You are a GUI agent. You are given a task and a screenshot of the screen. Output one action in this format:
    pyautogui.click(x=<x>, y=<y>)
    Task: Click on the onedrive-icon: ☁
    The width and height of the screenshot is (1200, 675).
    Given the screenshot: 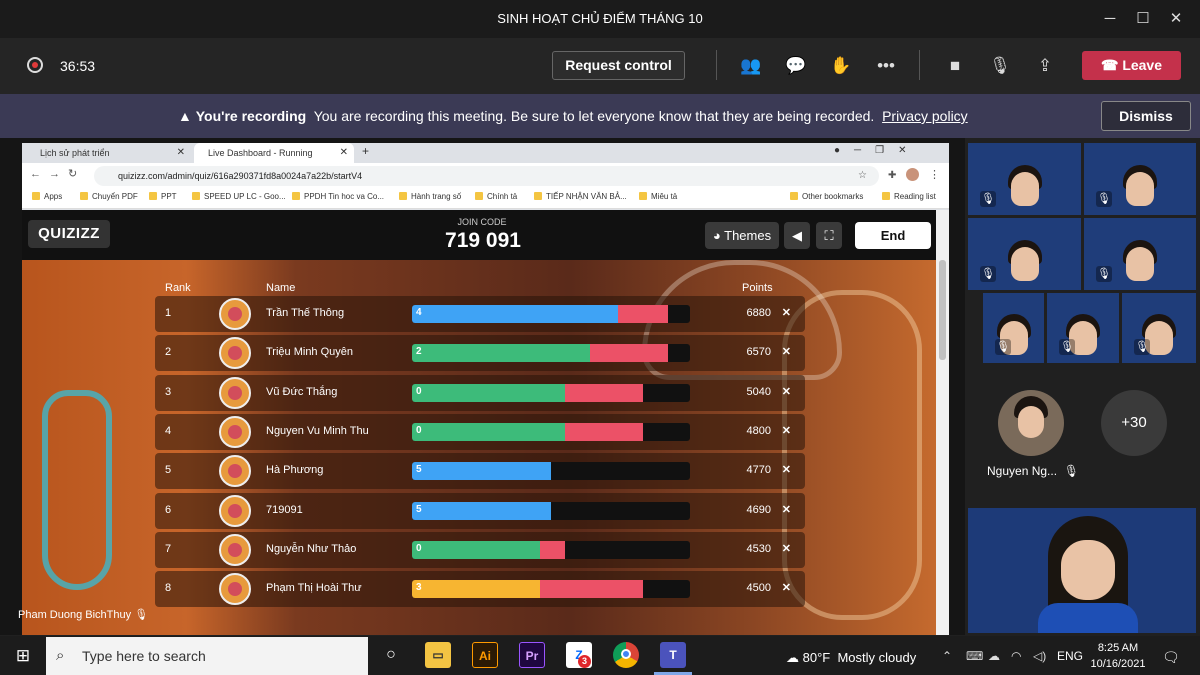 What is the action you would take?
    pyautogui.click(x=994, y=656)
    